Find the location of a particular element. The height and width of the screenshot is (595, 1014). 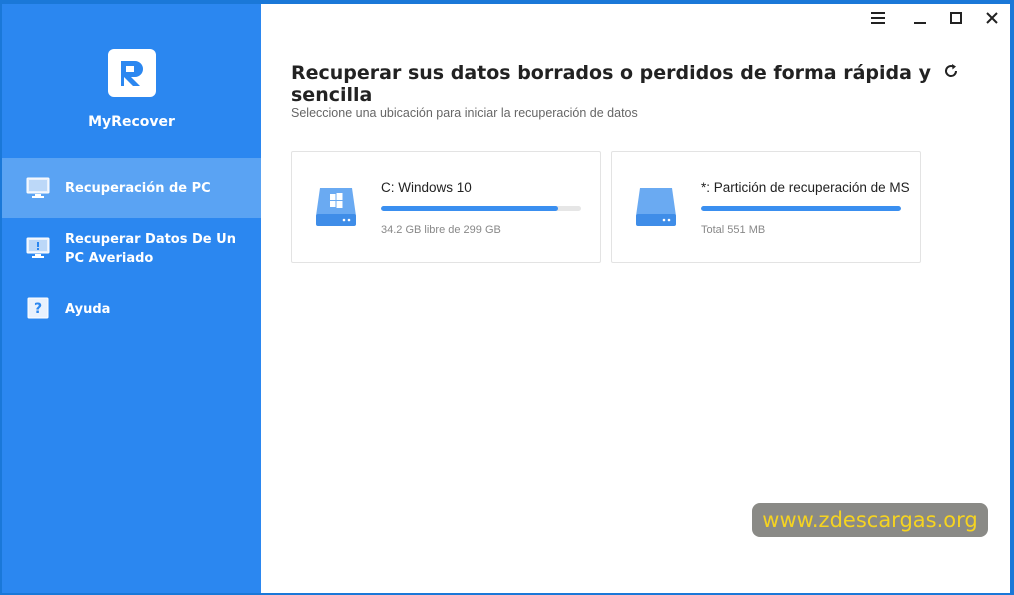

maximize-button is located at coordinates (956, 20).